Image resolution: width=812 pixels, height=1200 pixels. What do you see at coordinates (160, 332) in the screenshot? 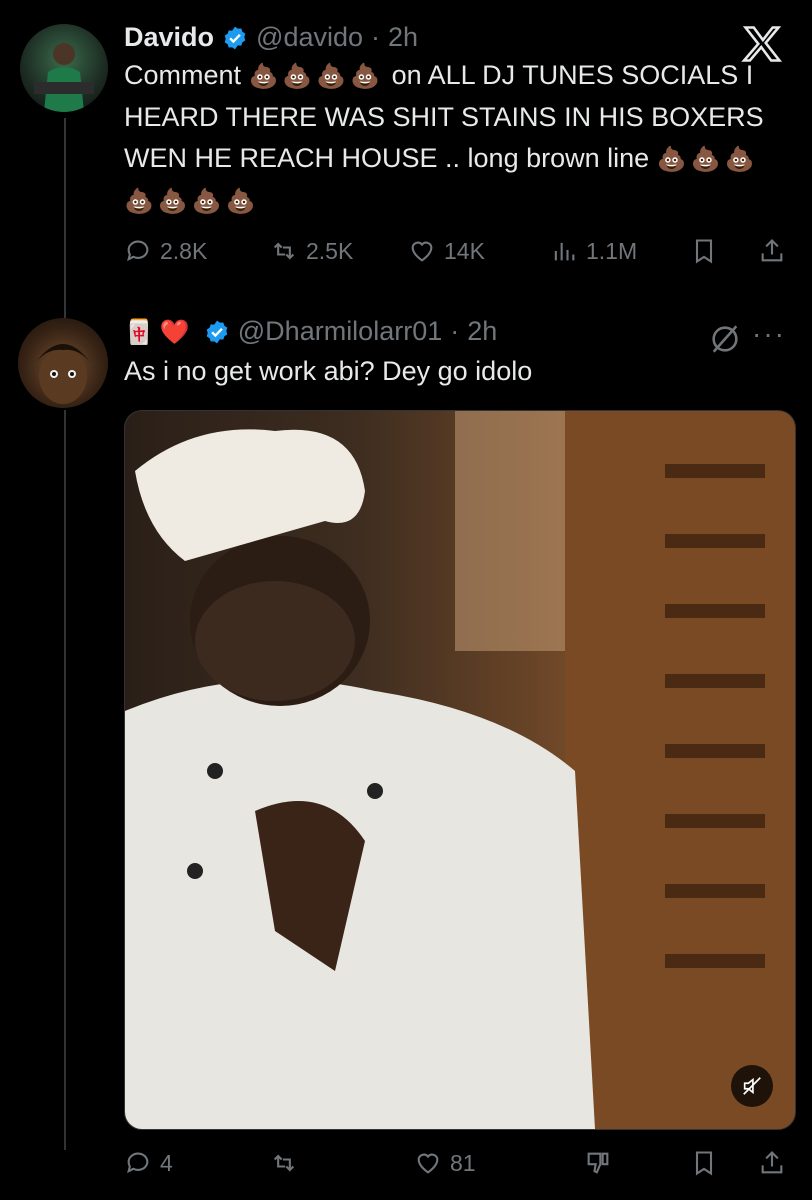
I see `display-name: 🀄❤️` at bounding box center [160, 332].